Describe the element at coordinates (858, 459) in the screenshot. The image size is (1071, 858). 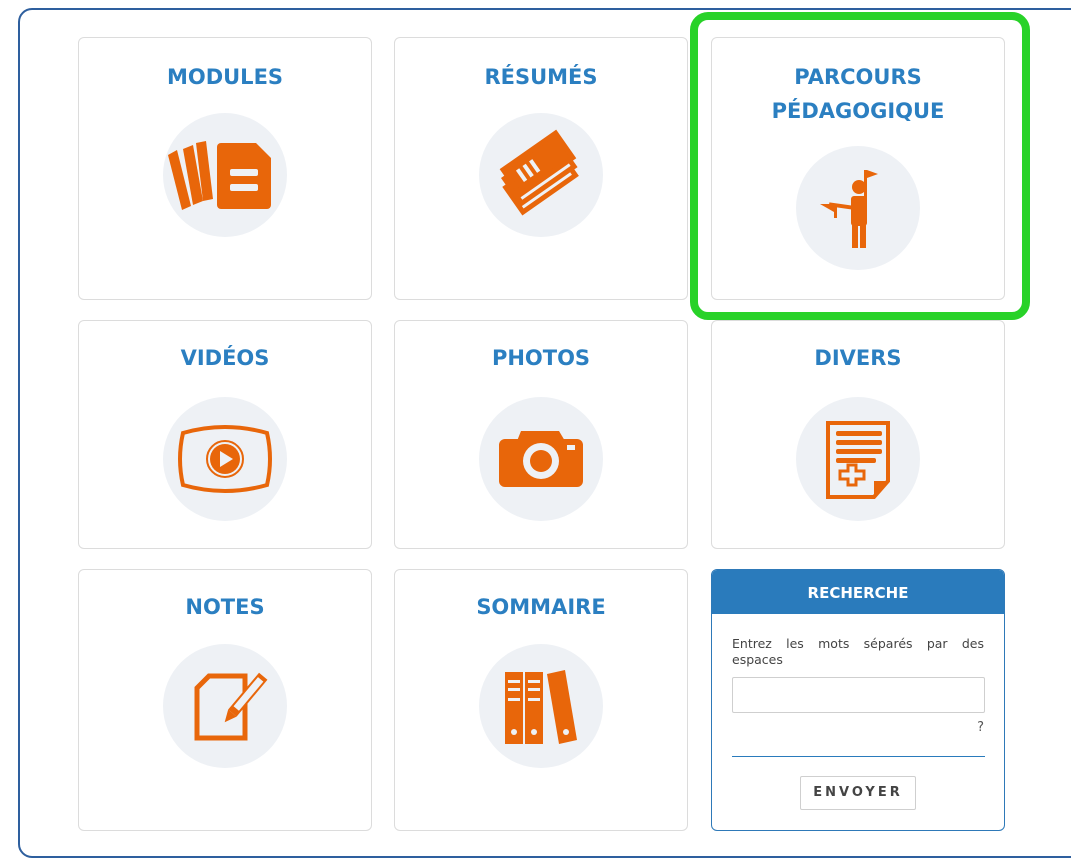
I see `document-plus-icon` at that location.